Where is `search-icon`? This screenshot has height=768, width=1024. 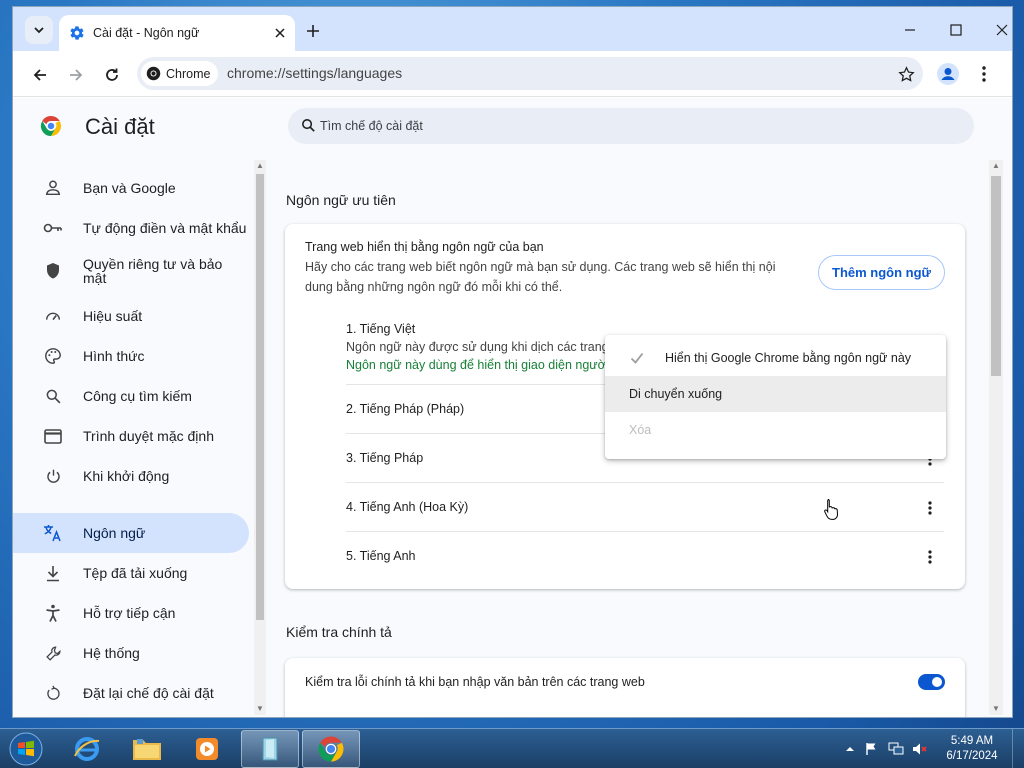
search-icon is located at coordinates (53, 396).